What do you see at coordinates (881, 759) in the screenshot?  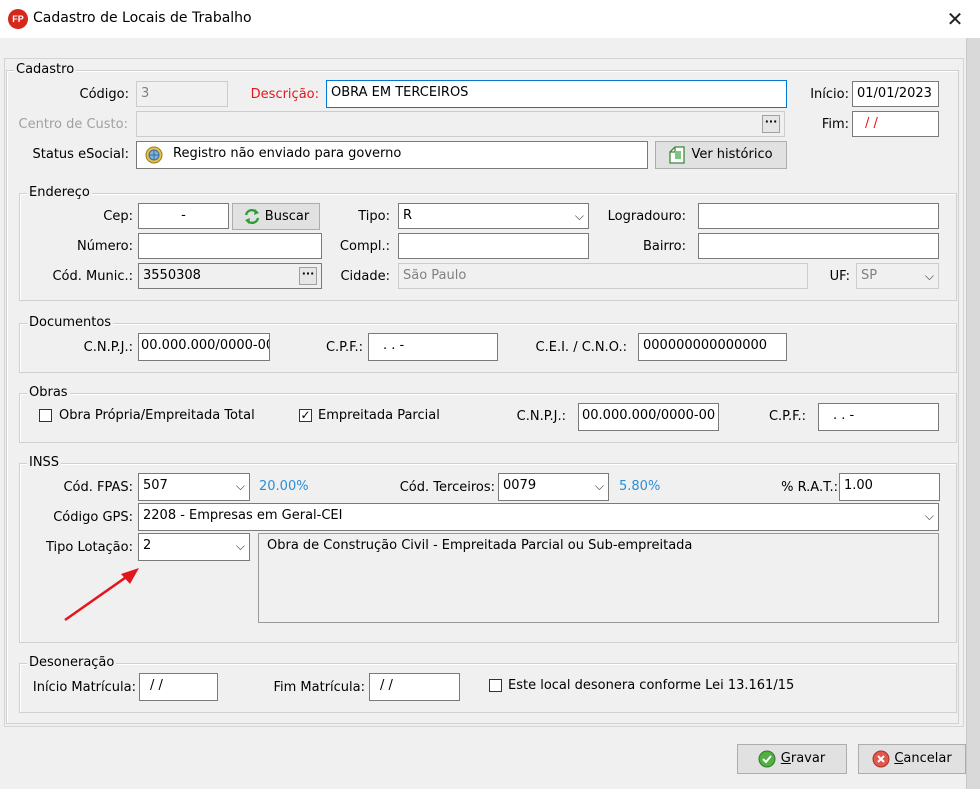 I see `cancel-circle-icon` at bounding box center [881, 759].